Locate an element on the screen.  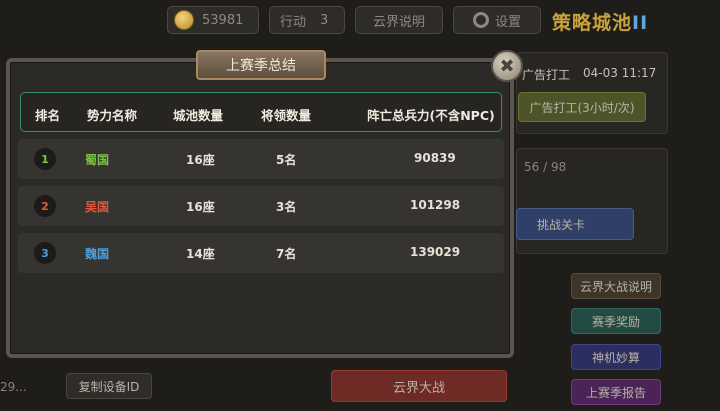
general-count: 7名 is located at coordinates (286, 254).